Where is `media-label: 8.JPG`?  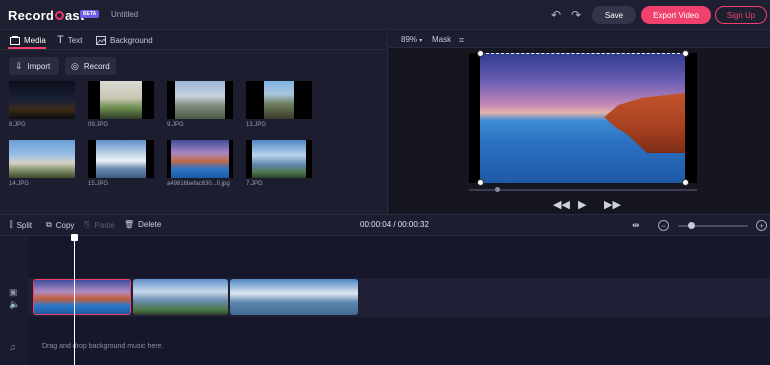 media-label: 8.JPG is located at coordinates (17, 125).